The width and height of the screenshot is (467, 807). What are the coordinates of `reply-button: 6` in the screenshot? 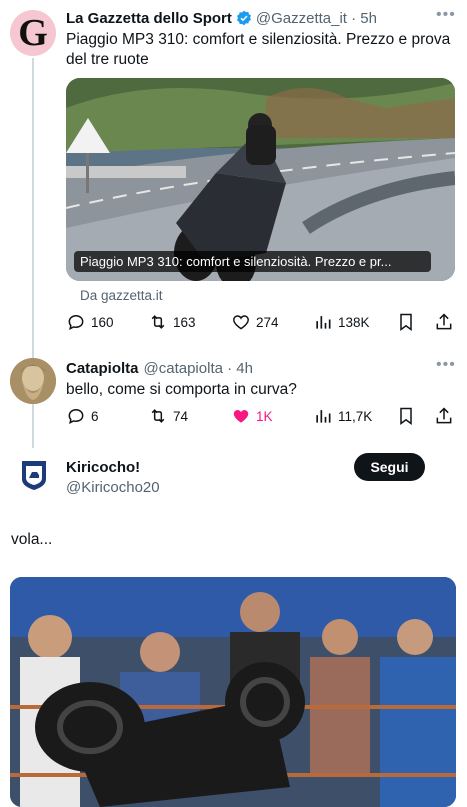 It's located at (82, 416).